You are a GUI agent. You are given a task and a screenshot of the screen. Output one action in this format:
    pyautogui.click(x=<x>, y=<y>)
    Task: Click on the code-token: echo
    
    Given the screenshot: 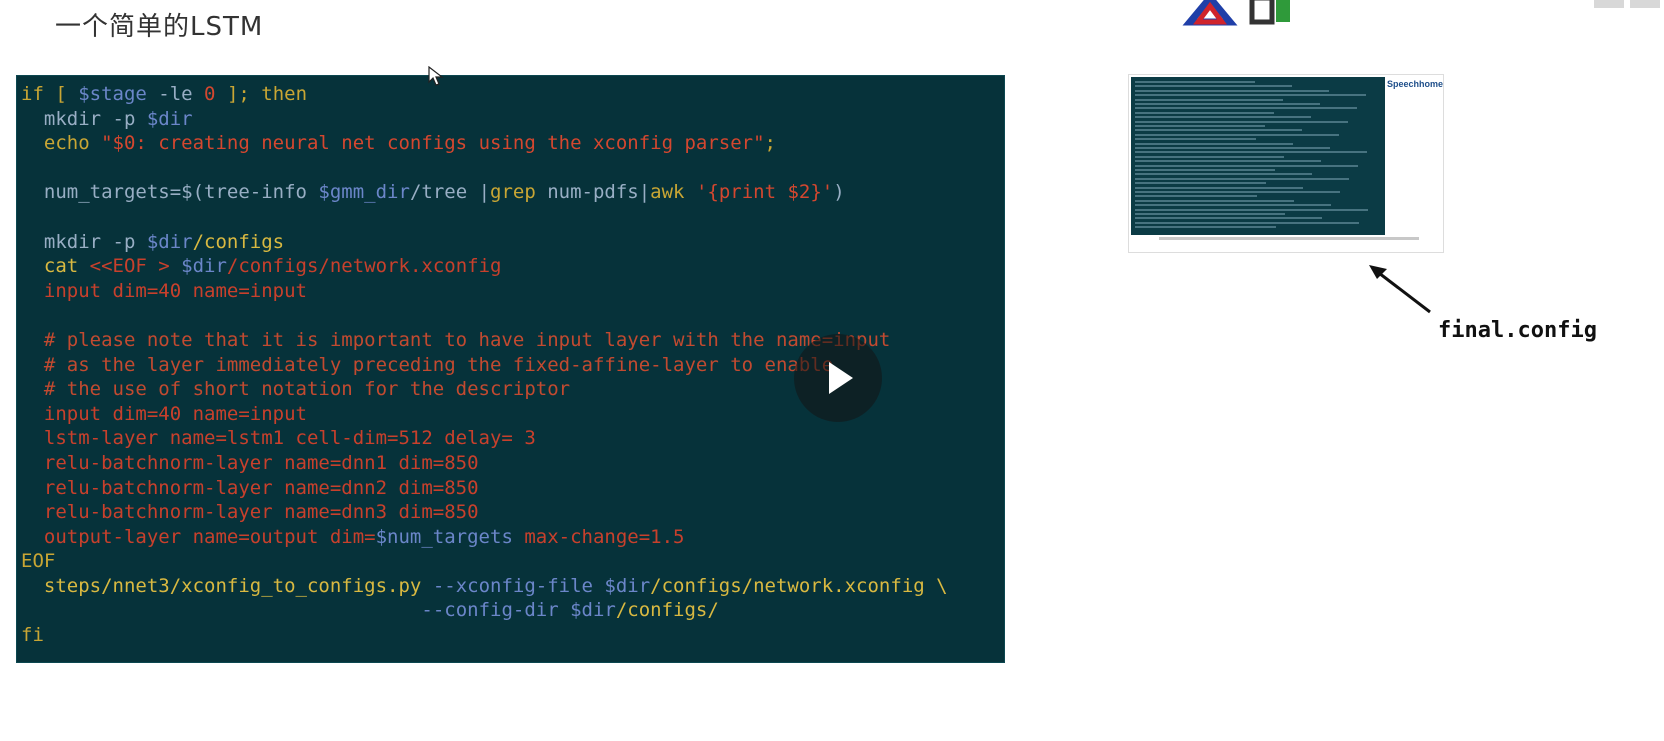 What is the action you would take?
    pyautogui.click(x=61, y=143)
    